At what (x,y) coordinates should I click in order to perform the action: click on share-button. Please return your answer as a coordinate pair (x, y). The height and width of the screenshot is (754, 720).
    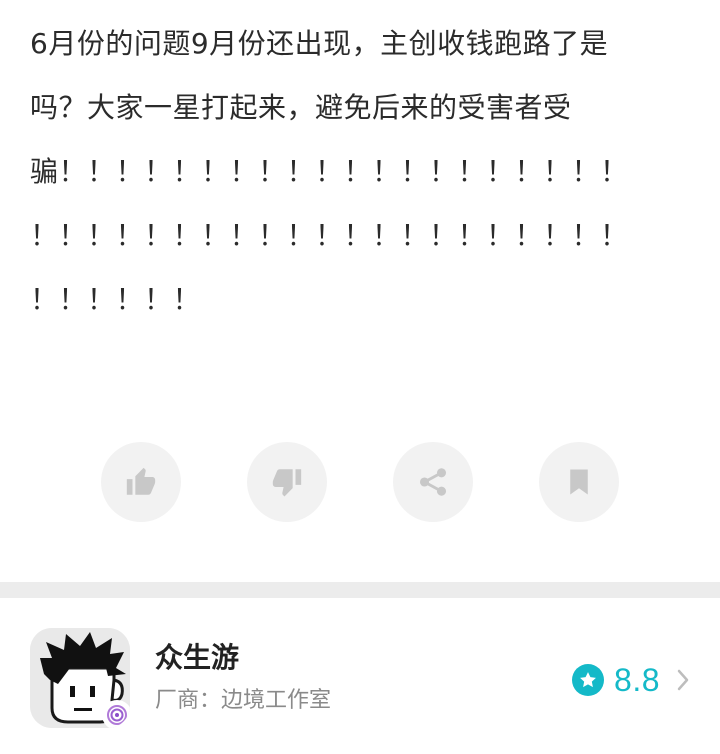
    Looking at the image, I should click on (433, 482).